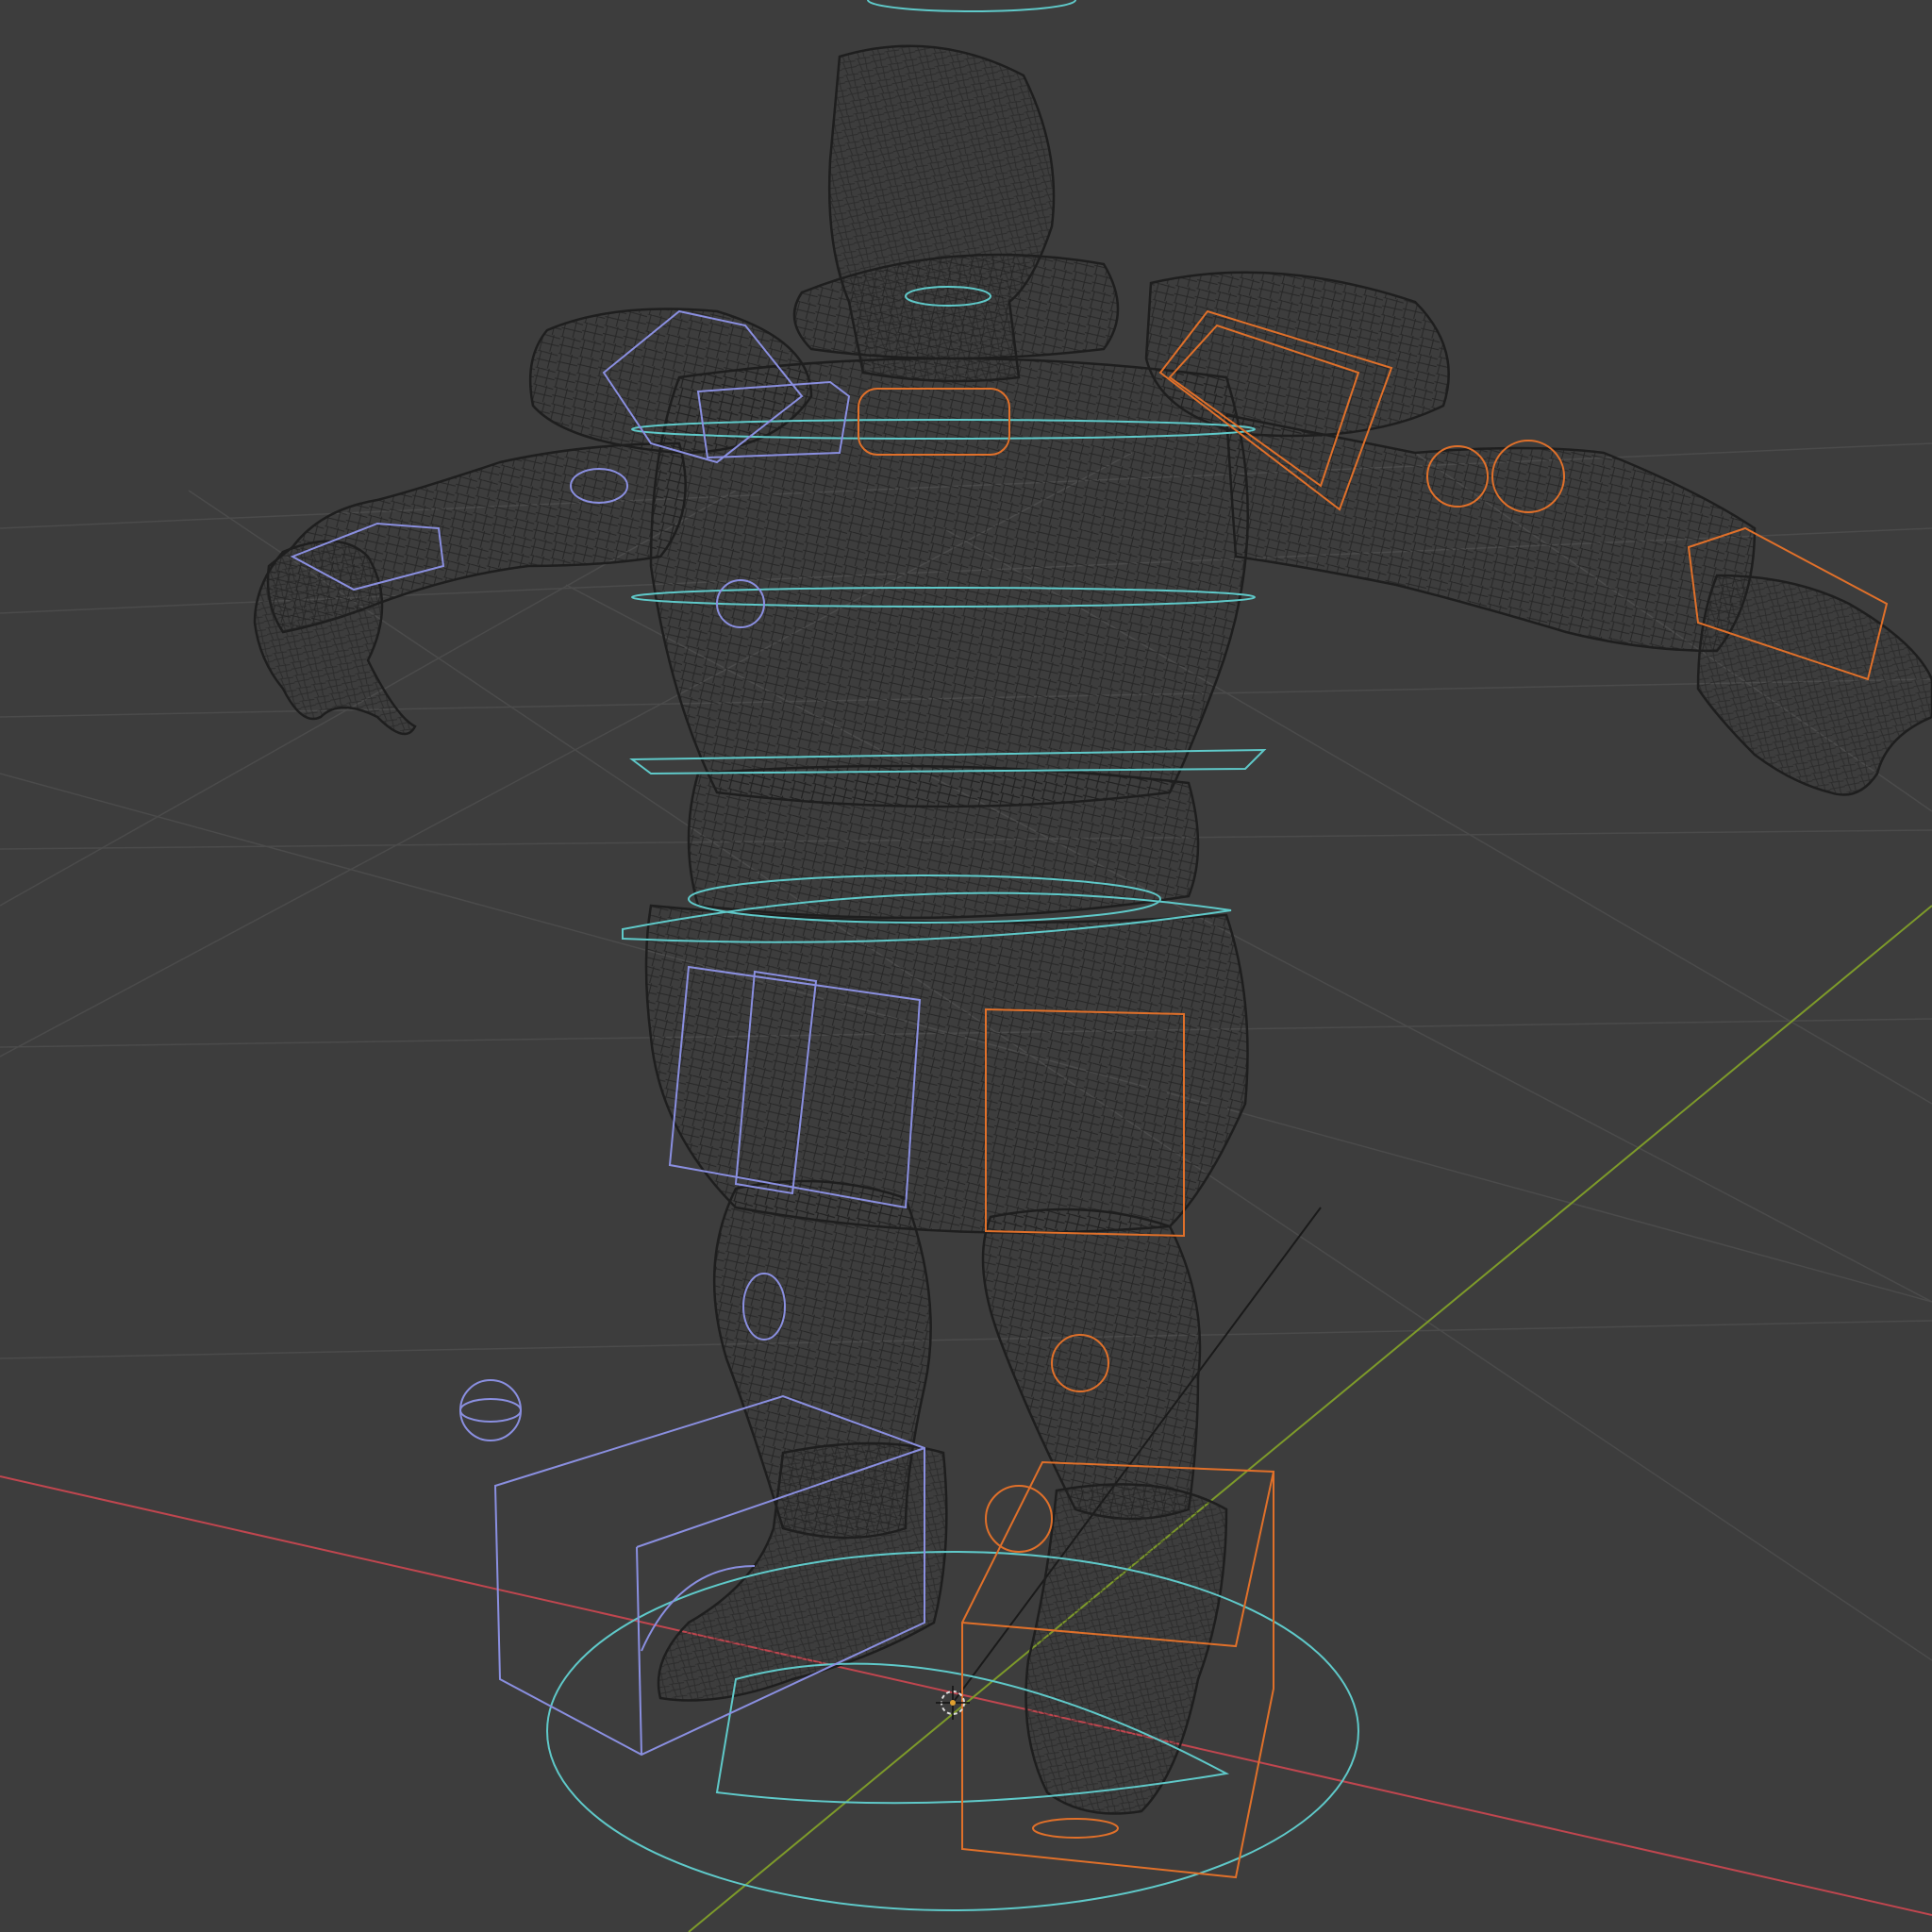  Describe the element at coordinates (1814, 685) in the screenshot. I see `mesh-right-hand` at that location.